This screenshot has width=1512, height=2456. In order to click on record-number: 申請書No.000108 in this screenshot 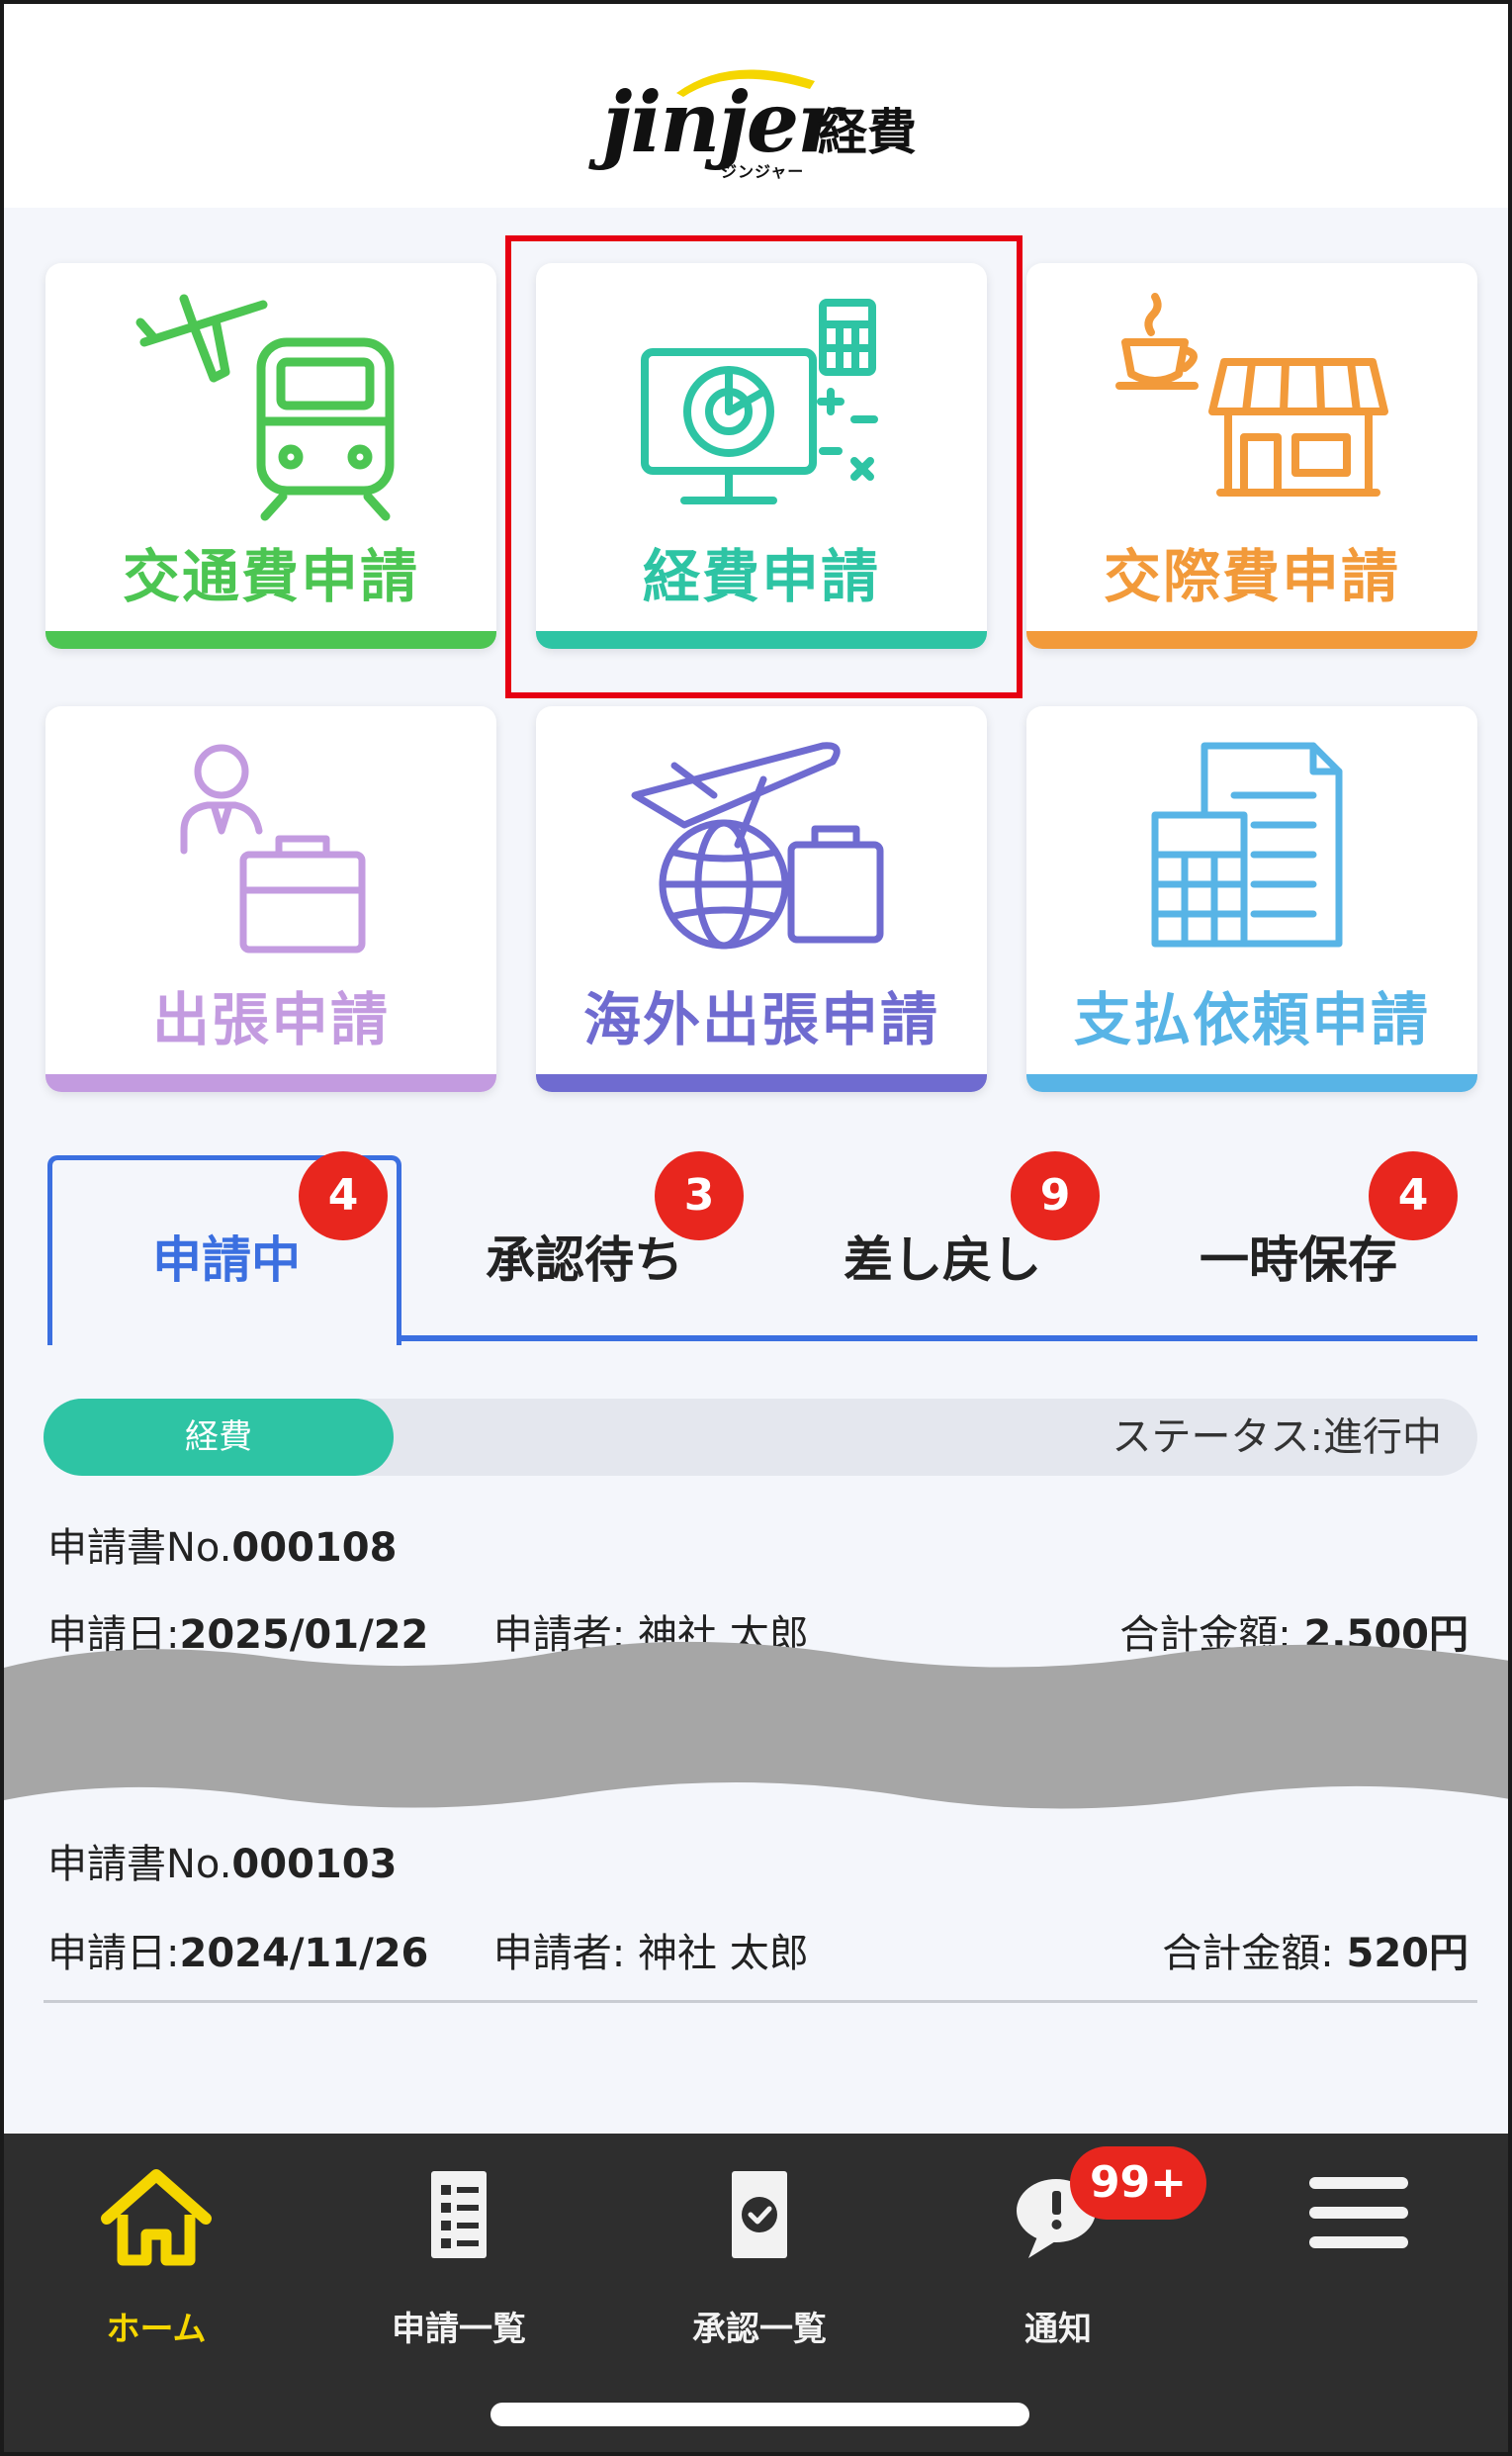, I will do `click(222, 1544)`.